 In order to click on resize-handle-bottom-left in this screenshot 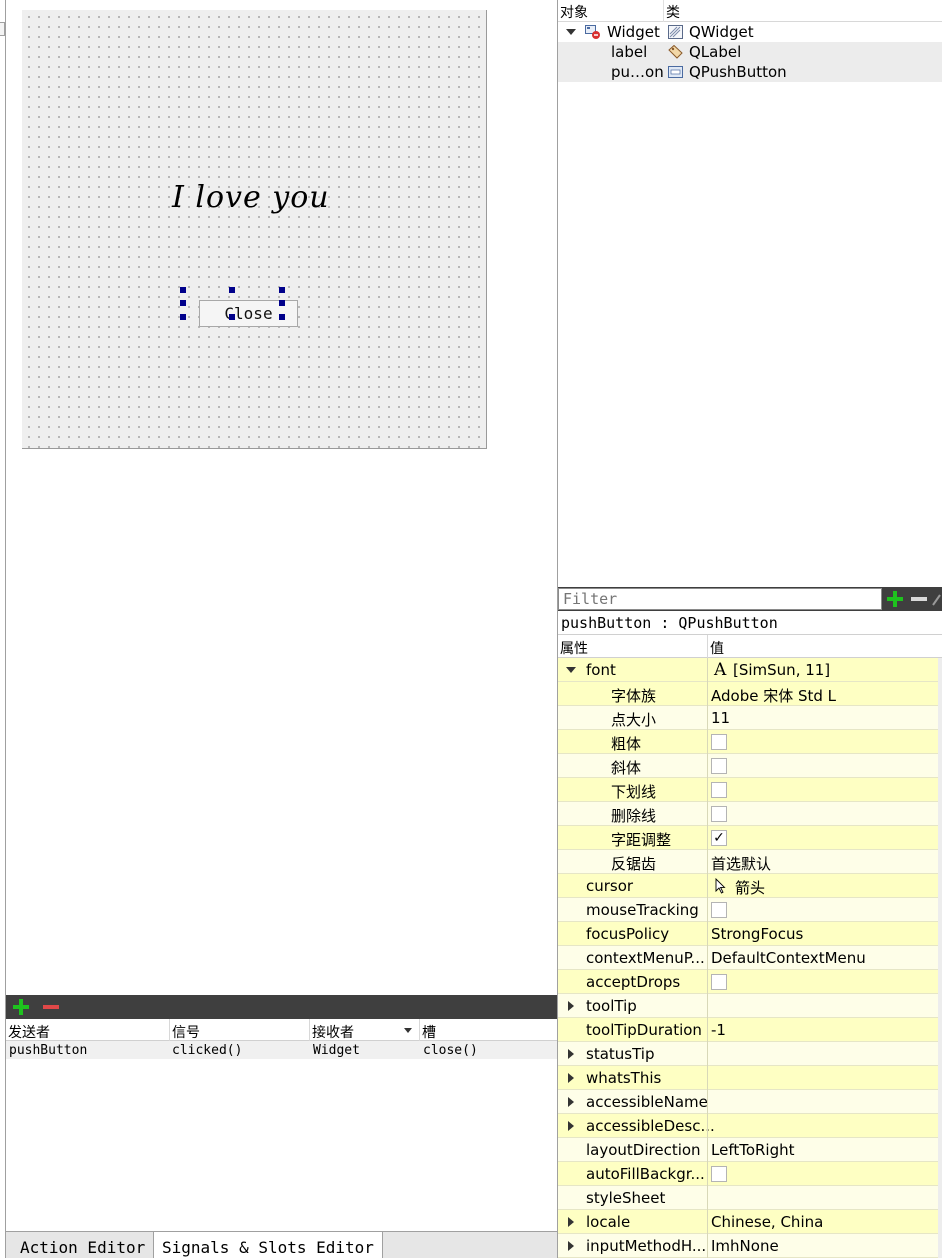, I will do `click(183, 317)`.